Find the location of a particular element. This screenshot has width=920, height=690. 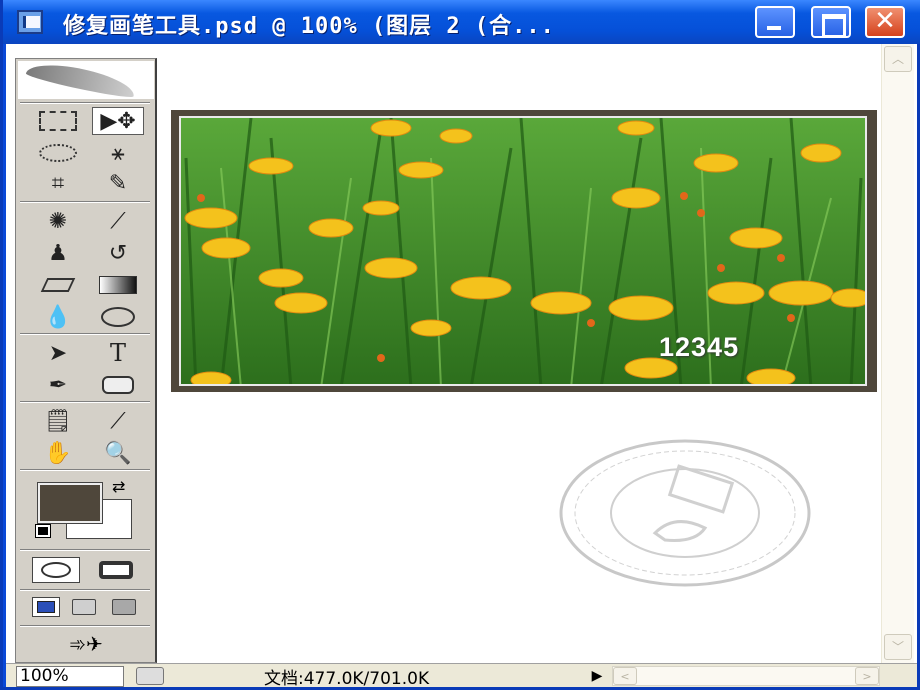

history-brush-icon: ↺ is located at coordinates (118, 253).